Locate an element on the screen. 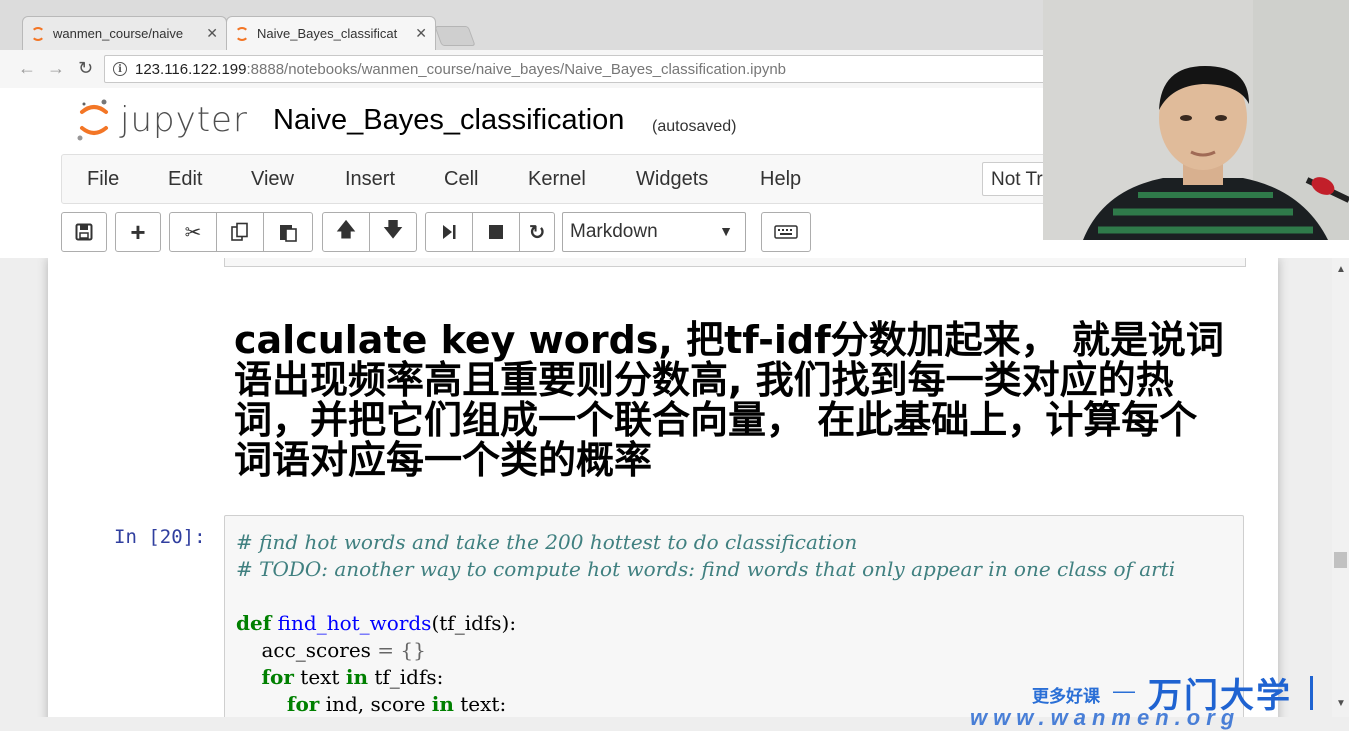  code-operator: = is located at coordinates (386, 650).